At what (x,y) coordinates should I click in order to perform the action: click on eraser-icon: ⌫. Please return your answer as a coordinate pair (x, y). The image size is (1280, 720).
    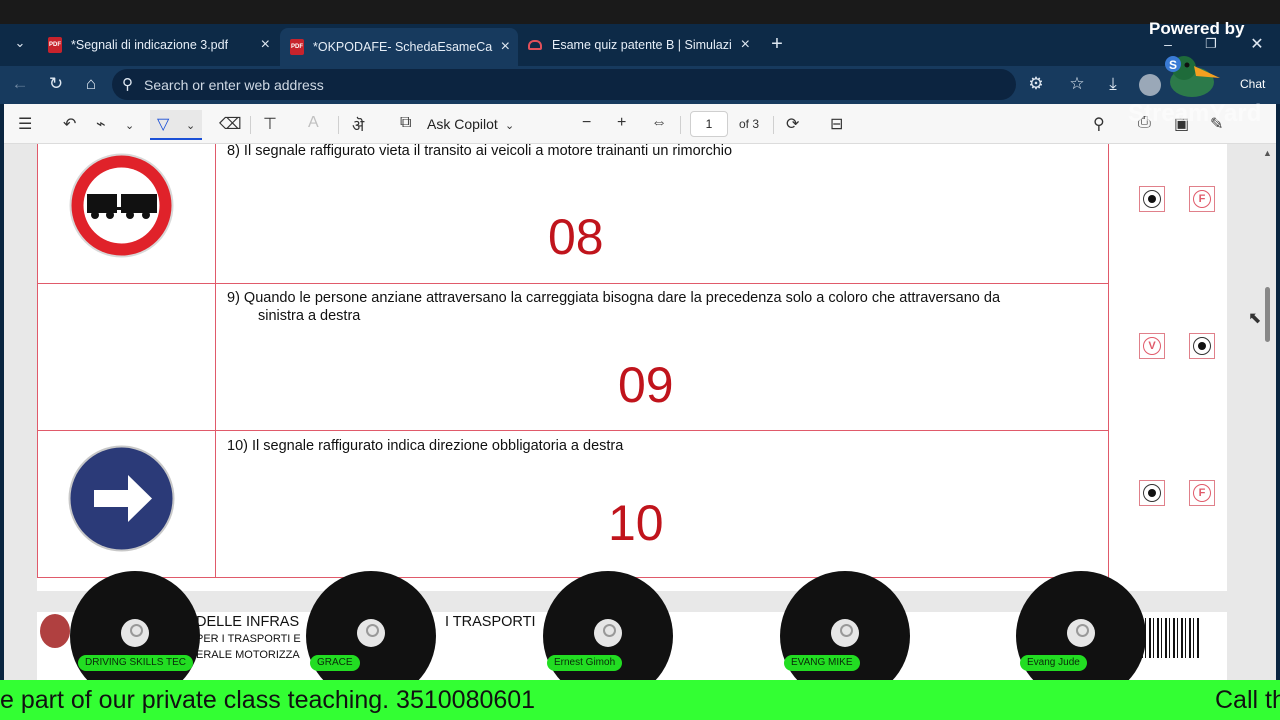
    Looking at the image, I should click on (230, 124).